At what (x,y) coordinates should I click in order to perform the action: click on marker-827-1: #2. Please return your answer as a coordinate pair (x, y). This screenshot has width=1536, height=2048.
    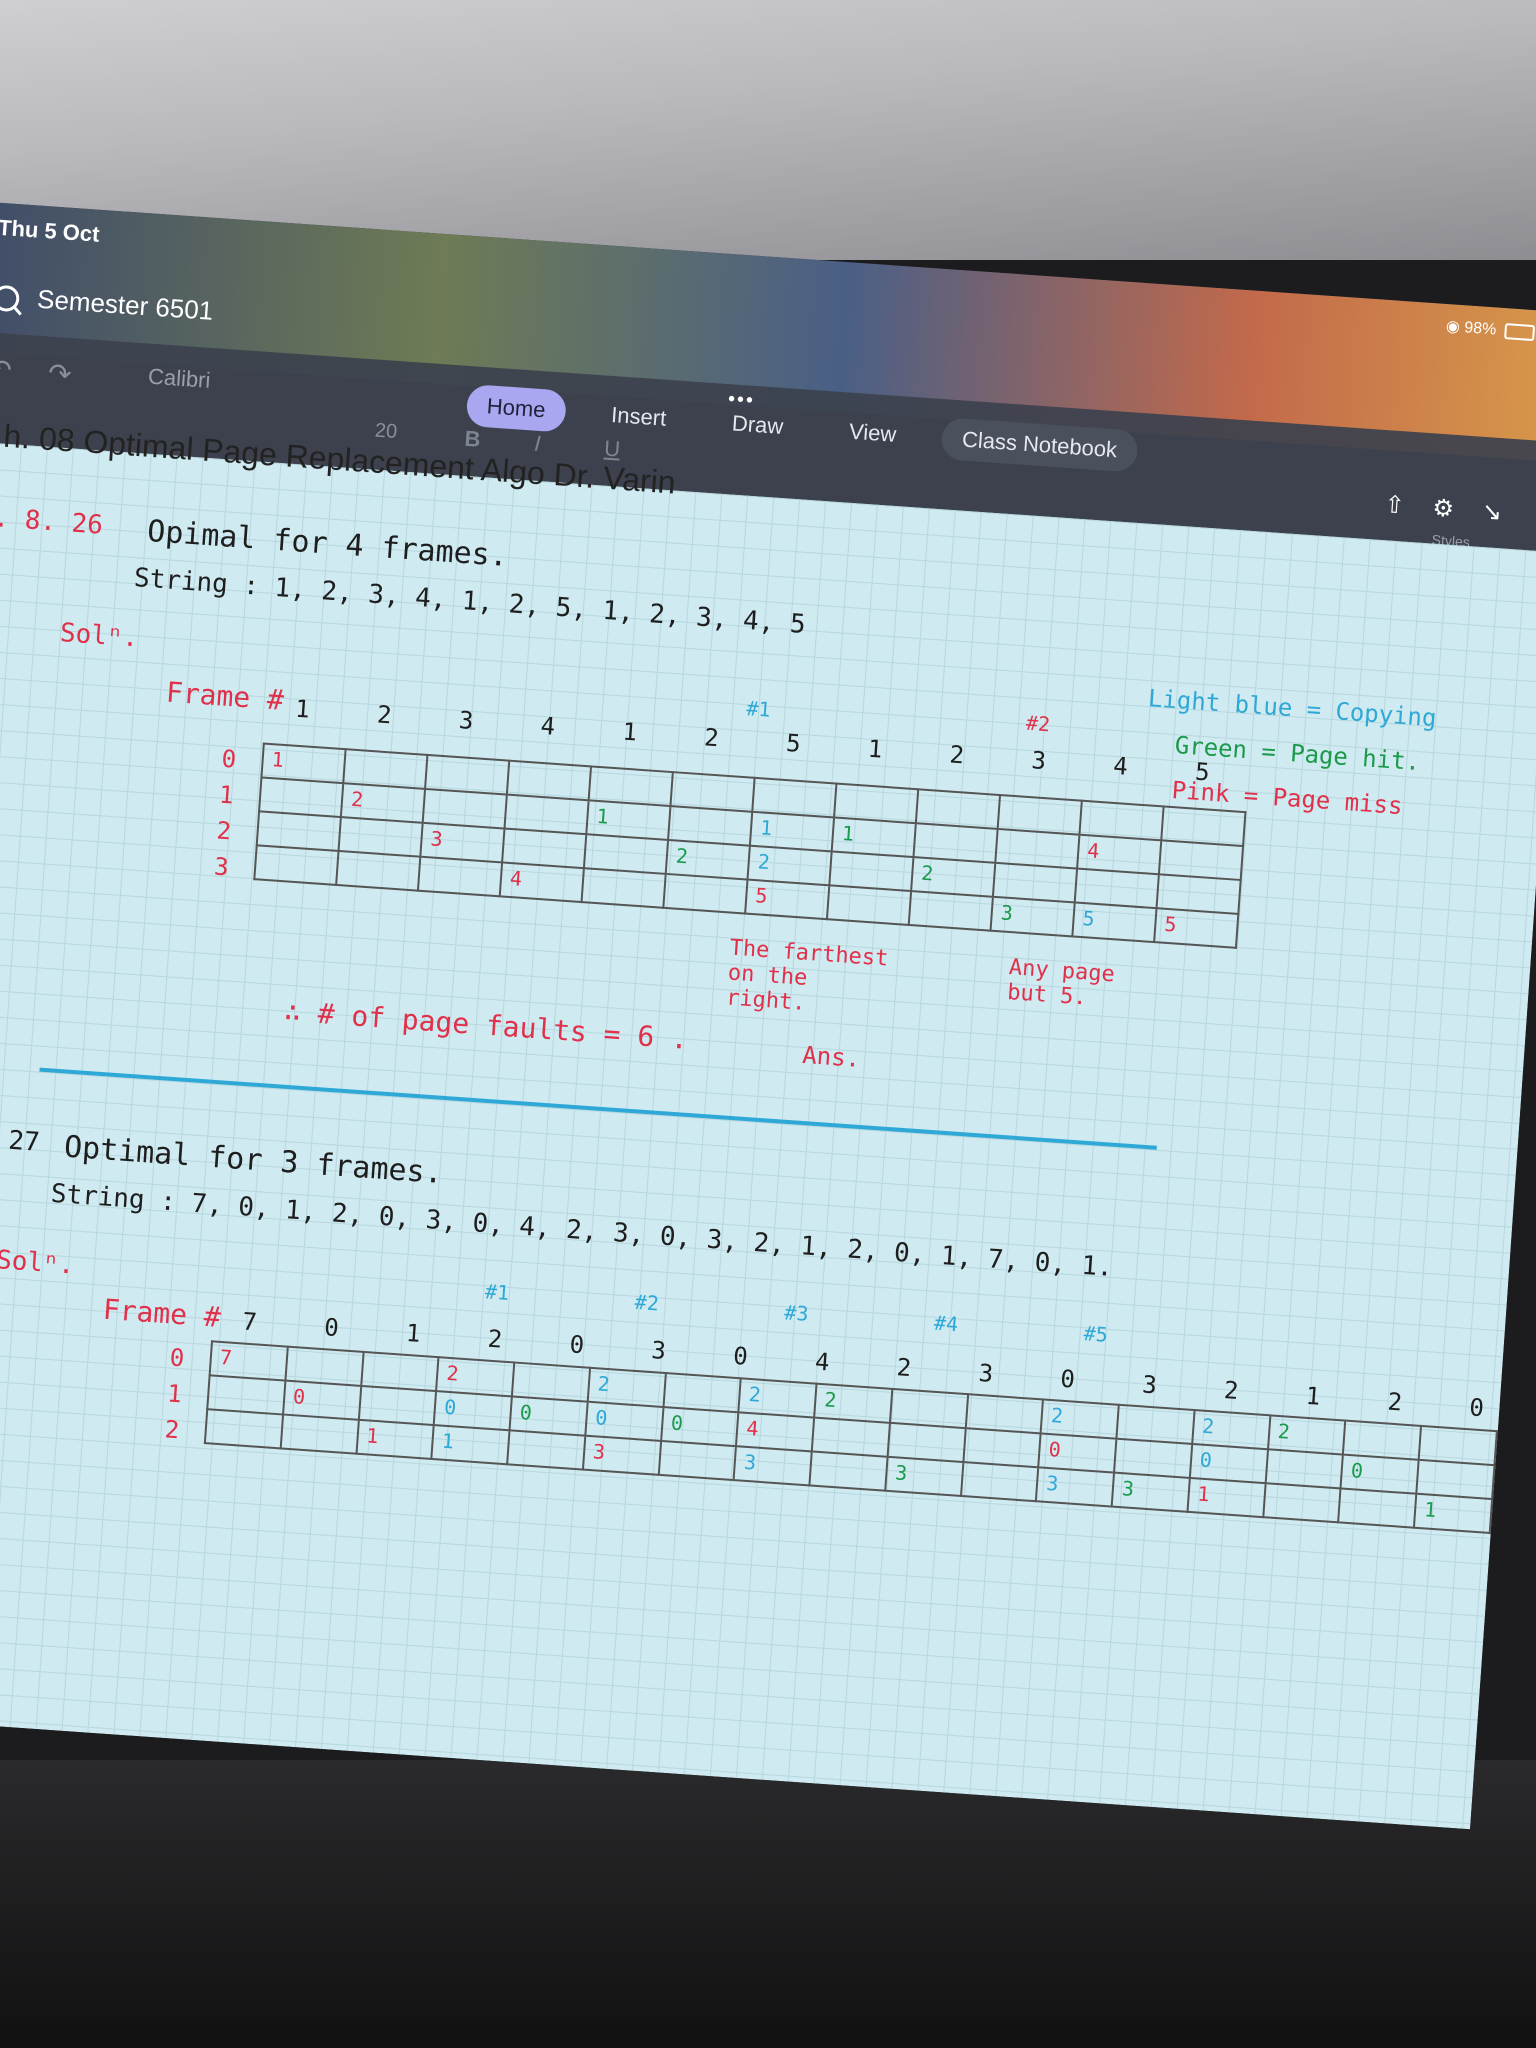
    Looking at the image, I should click on (646, 1302).